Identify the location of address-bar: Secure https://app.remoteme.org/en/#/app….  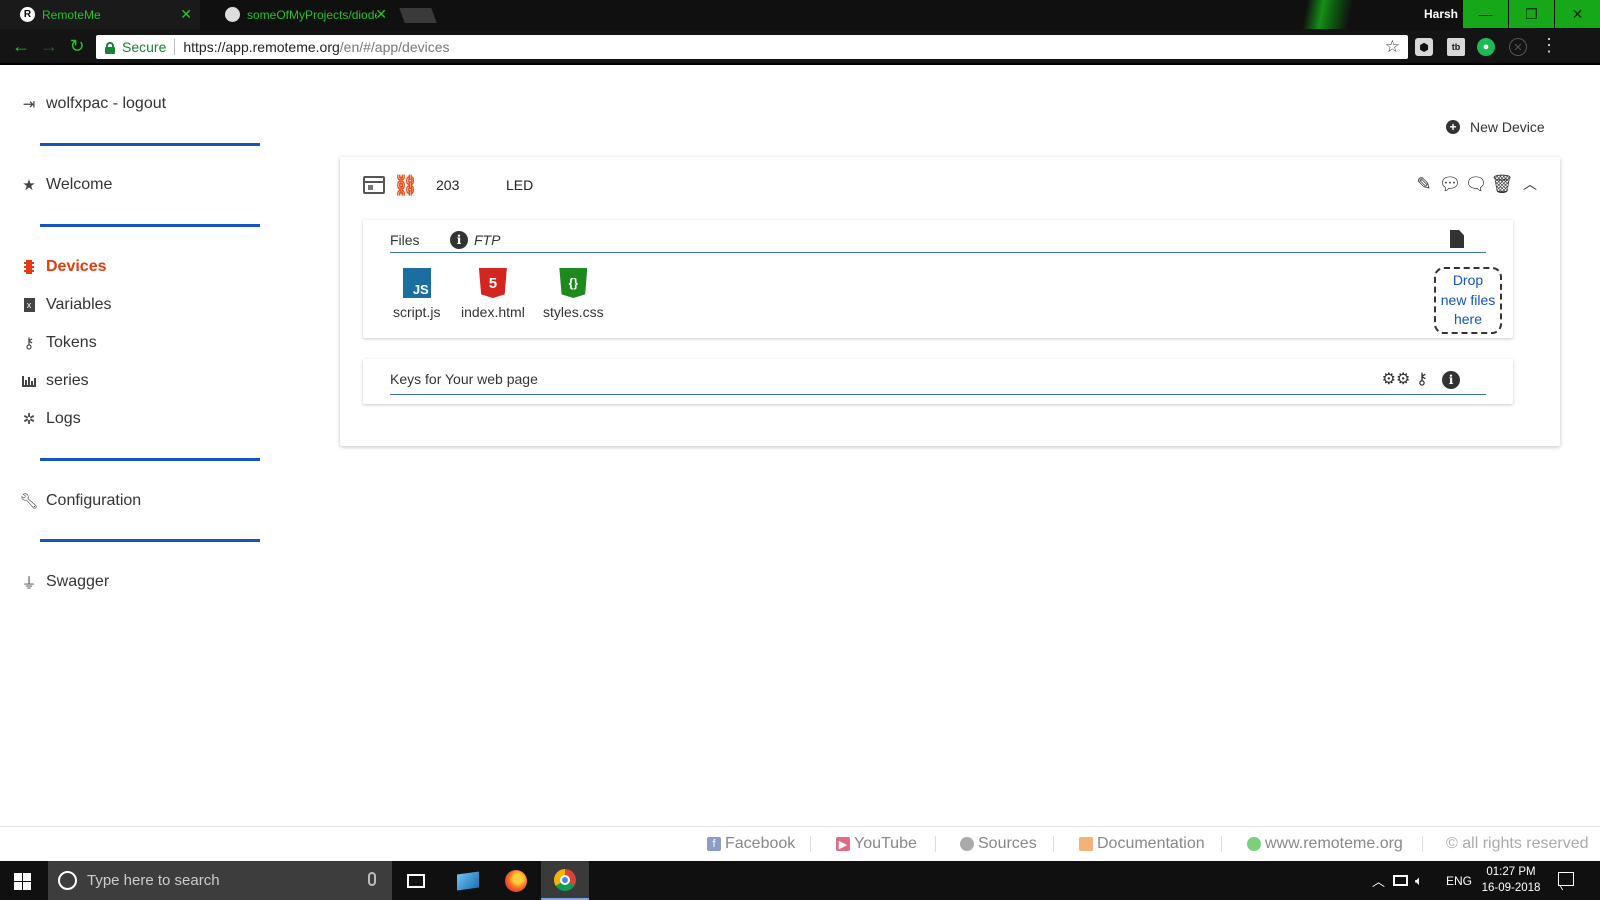
(752, 47).